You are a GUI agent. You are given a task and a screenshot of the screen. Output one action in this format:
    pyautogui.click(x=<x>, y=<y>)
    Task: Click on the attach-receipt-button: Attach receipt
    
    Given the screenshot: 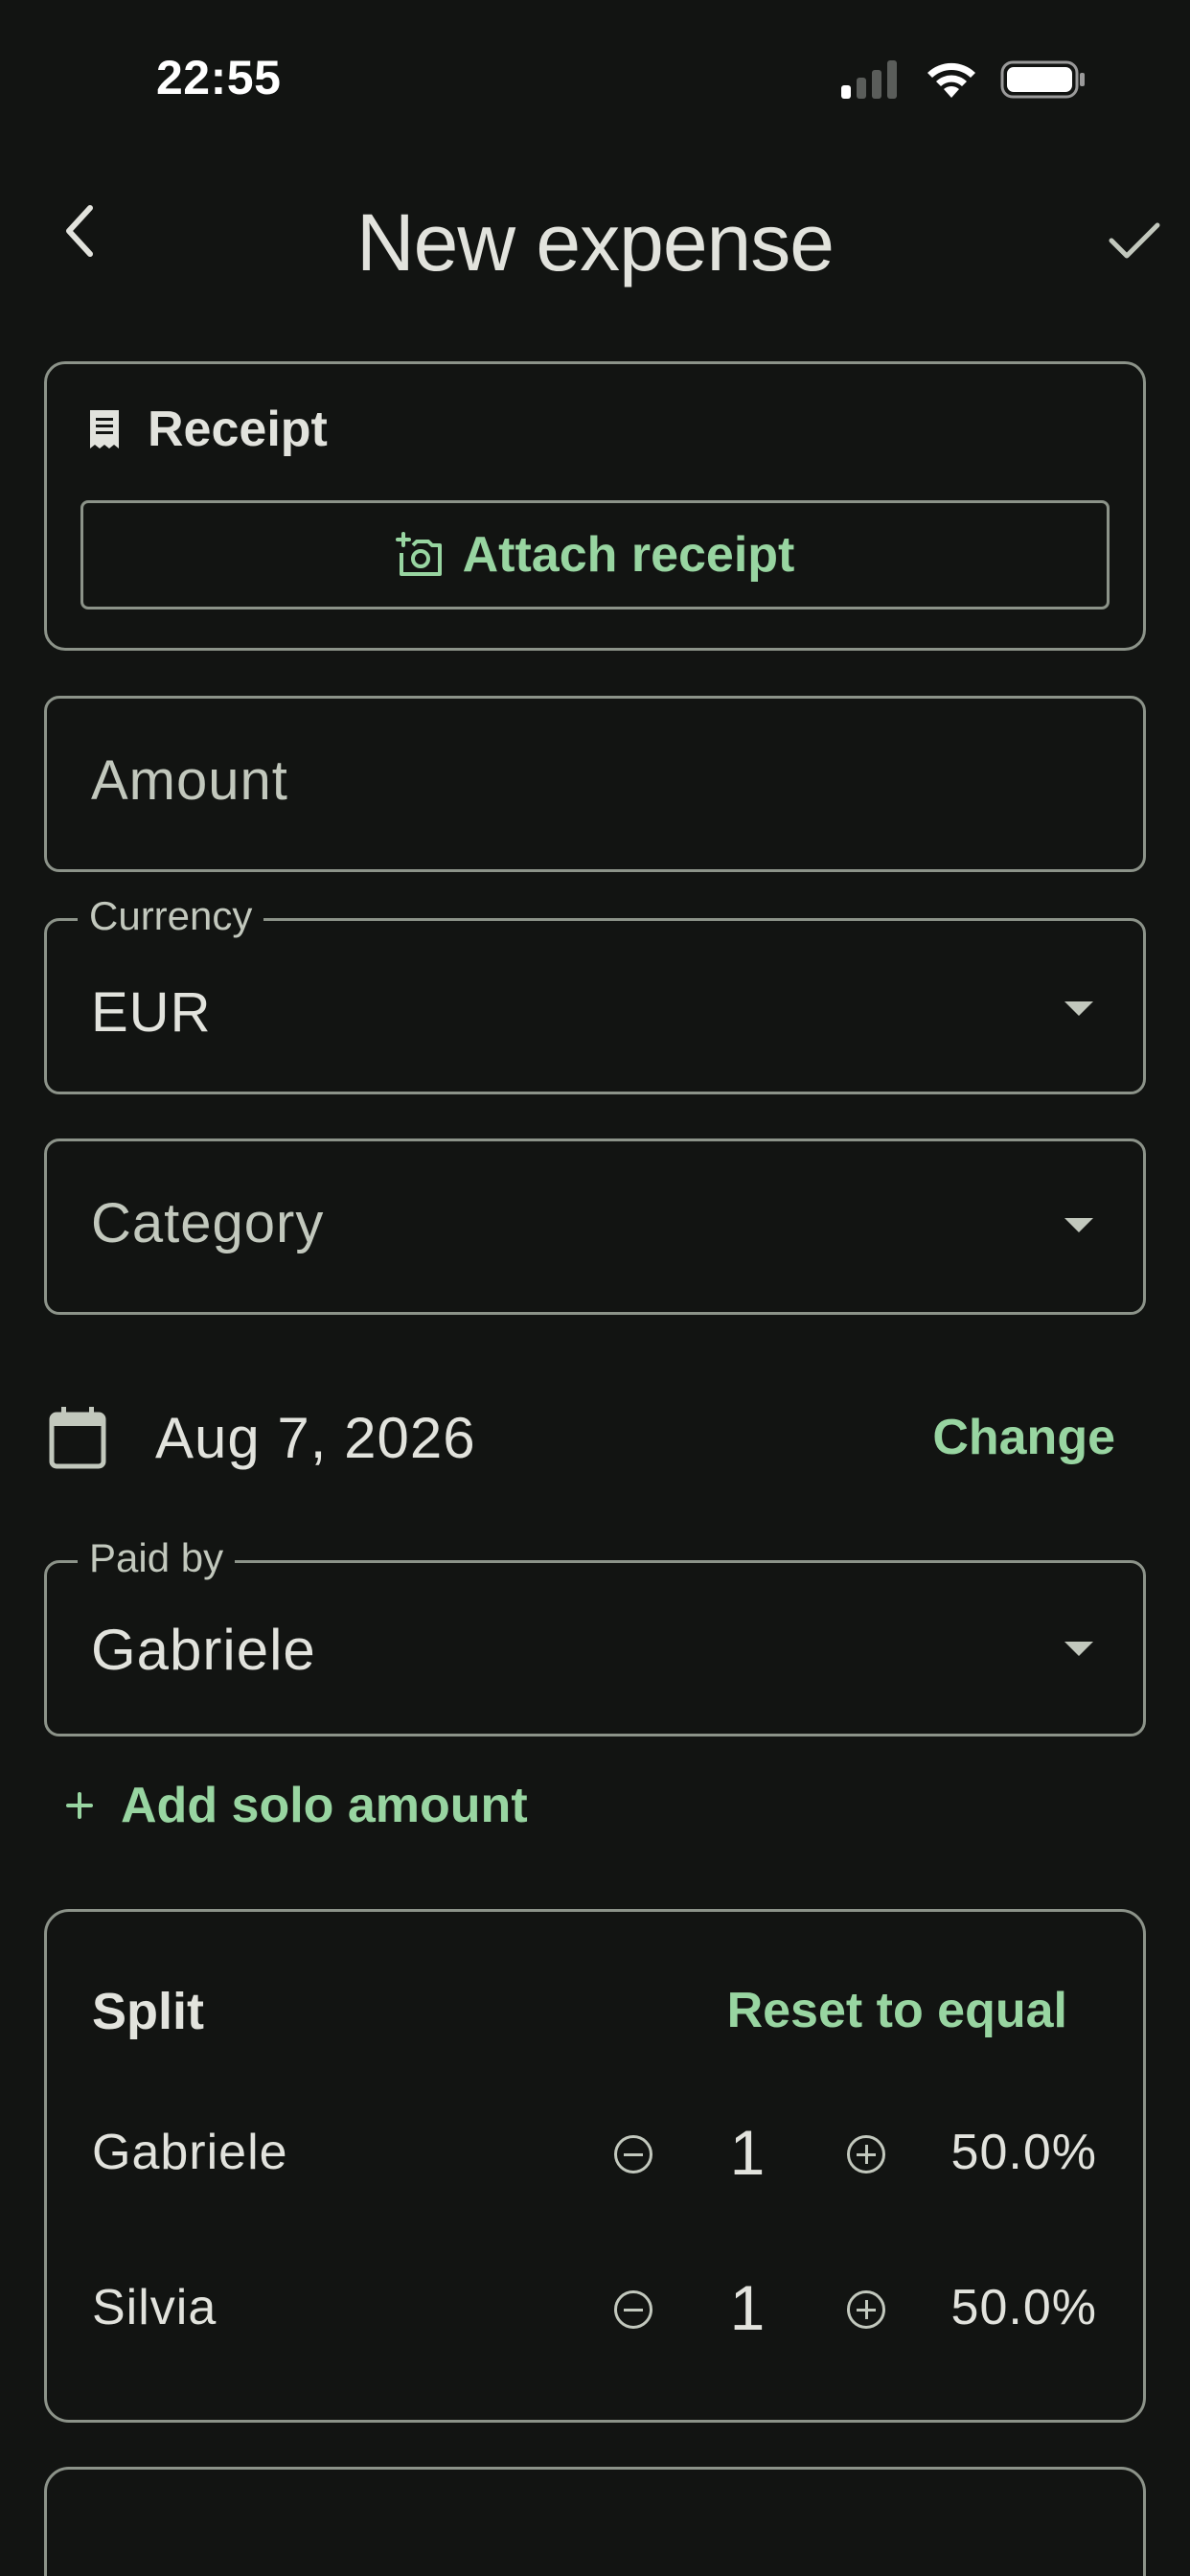 What is the action you would take?
    pyautogui.click(x=595, y=555)
    